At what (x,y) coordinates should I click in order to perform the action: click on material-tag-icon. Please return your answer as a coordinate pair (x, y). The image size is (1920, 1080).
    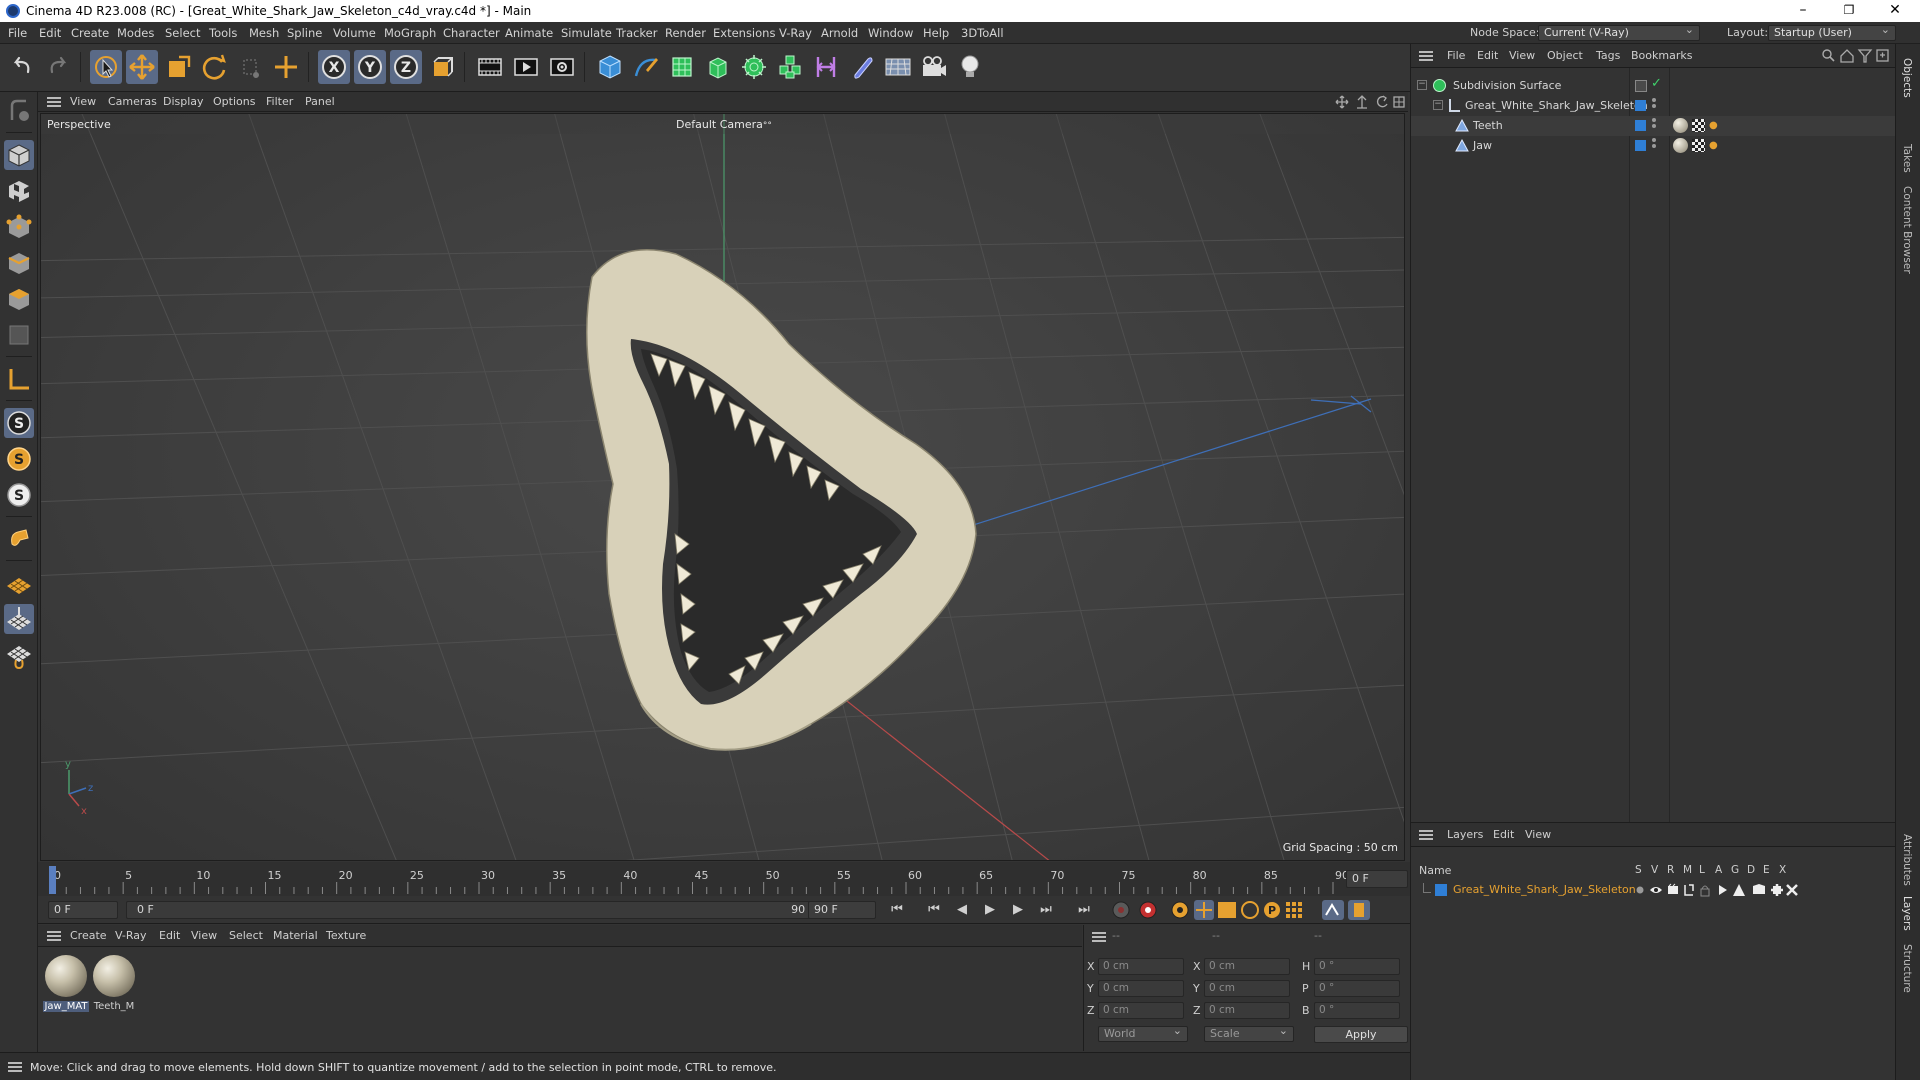
    Looking at the image, I should click on (1680, 145).